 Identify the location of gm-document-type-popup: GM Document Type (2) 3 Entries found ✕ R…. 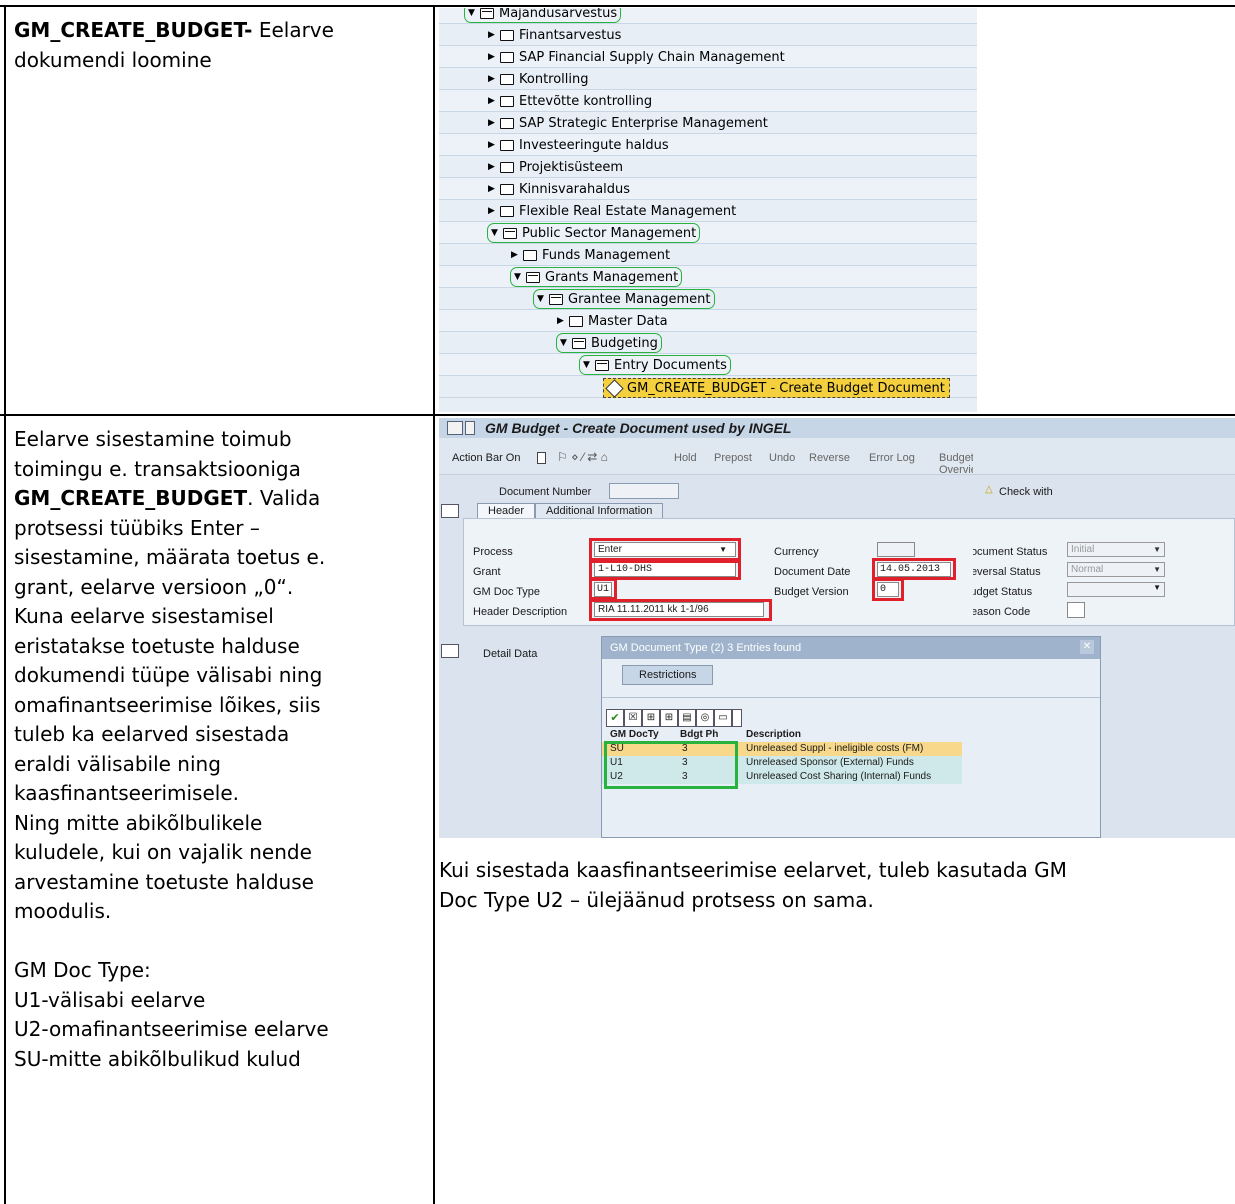
(851, 737).